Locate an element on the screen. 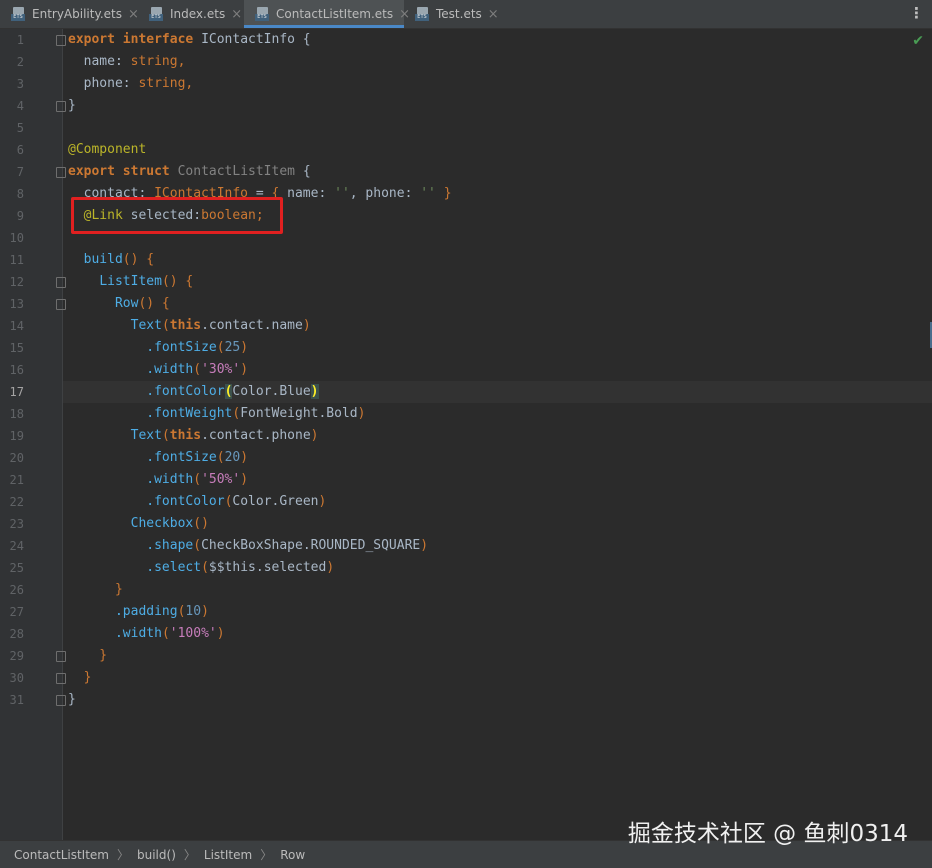 The width and height of the screenshot is (932, 868). inspection-ok-icon: ✔ is located at coordinates (918, 41).